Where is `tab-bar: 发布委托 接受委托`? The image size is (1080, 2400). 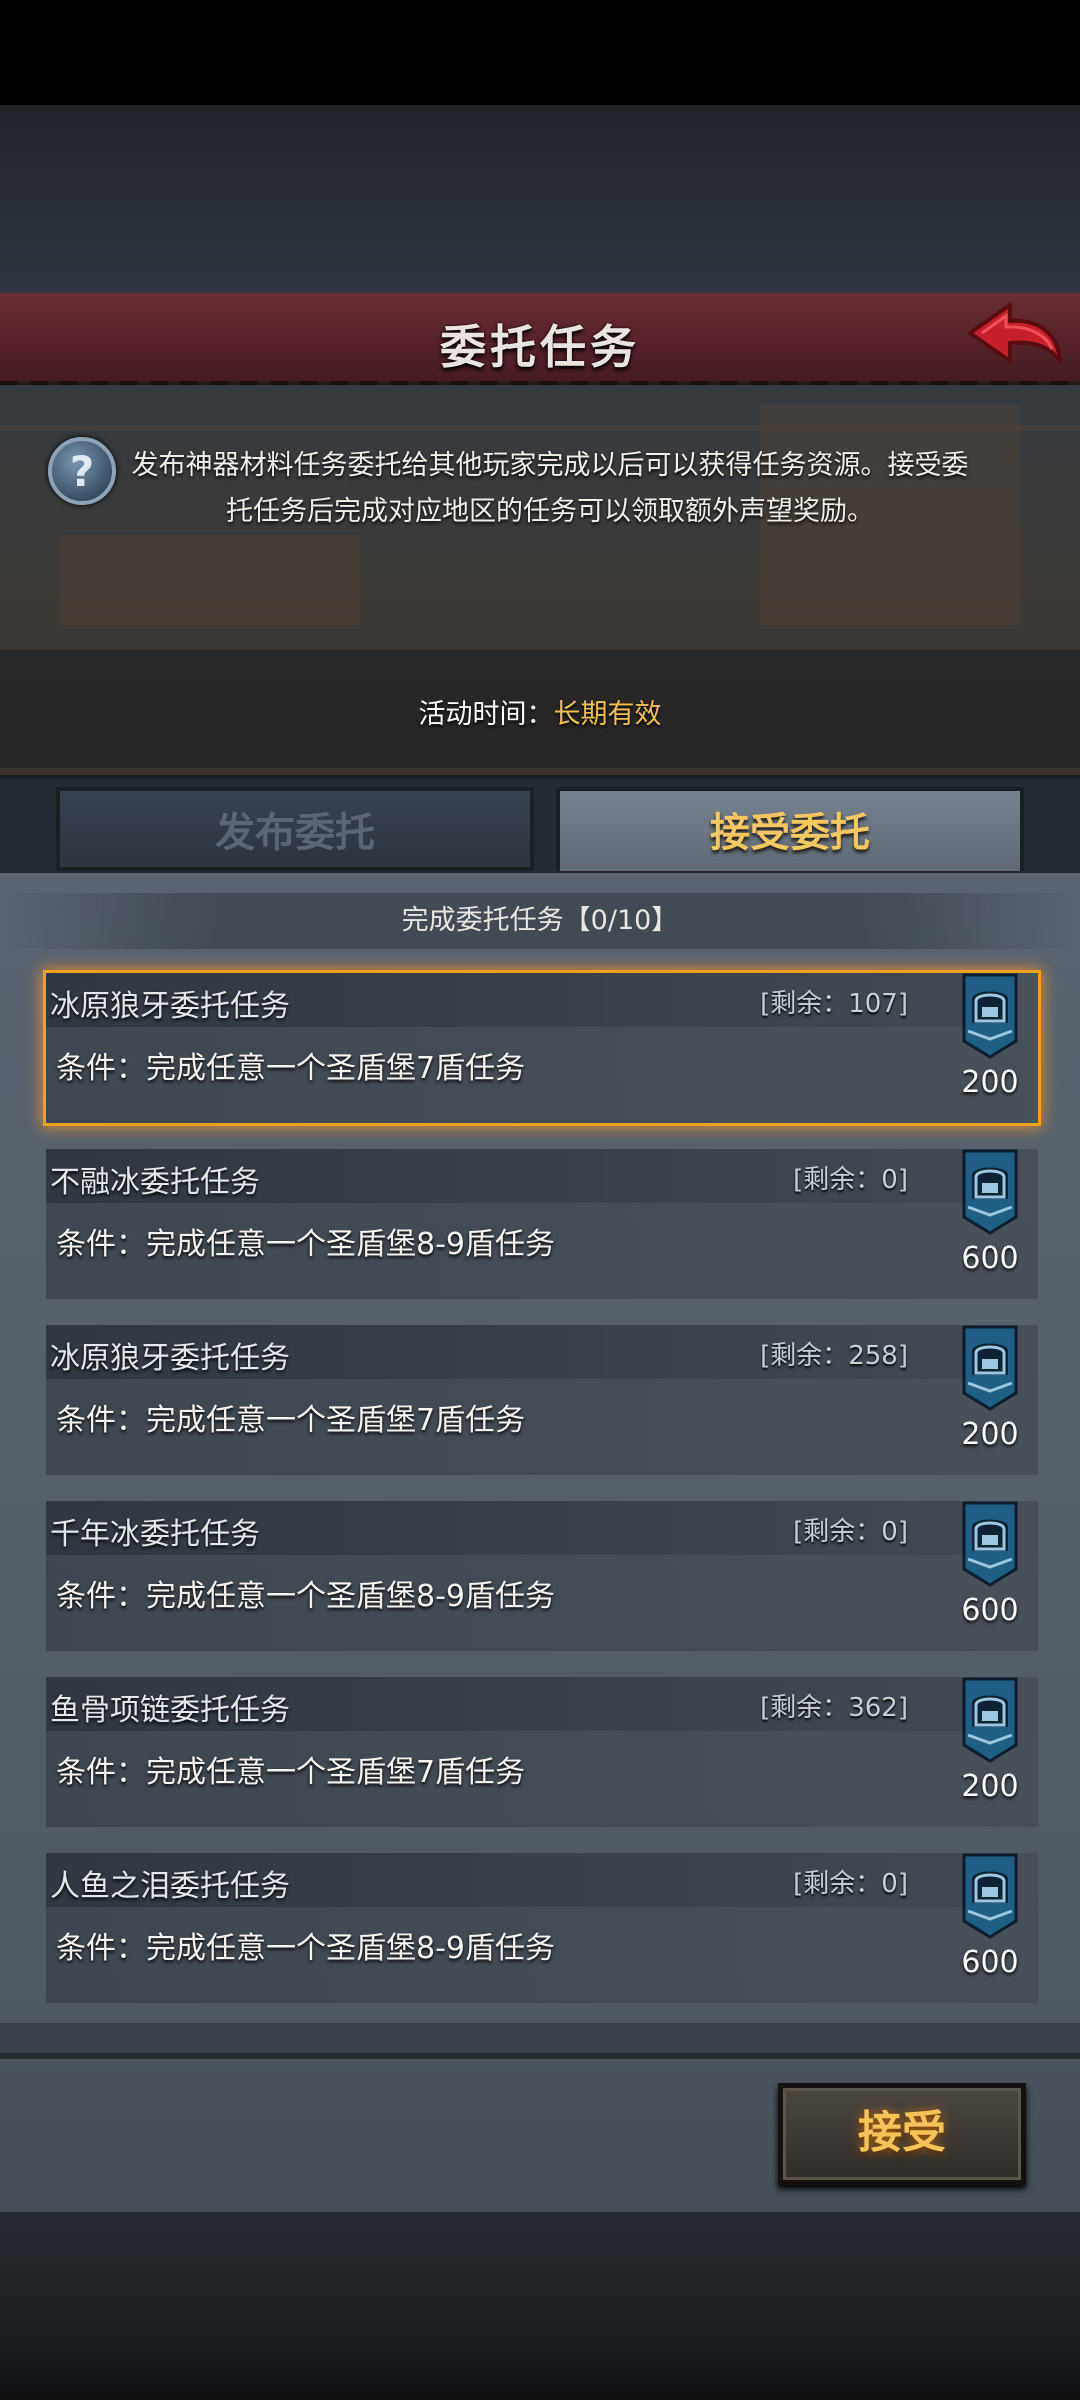 tab-bar: 发布委托 接受委托 is located at coordinates (540, 824).